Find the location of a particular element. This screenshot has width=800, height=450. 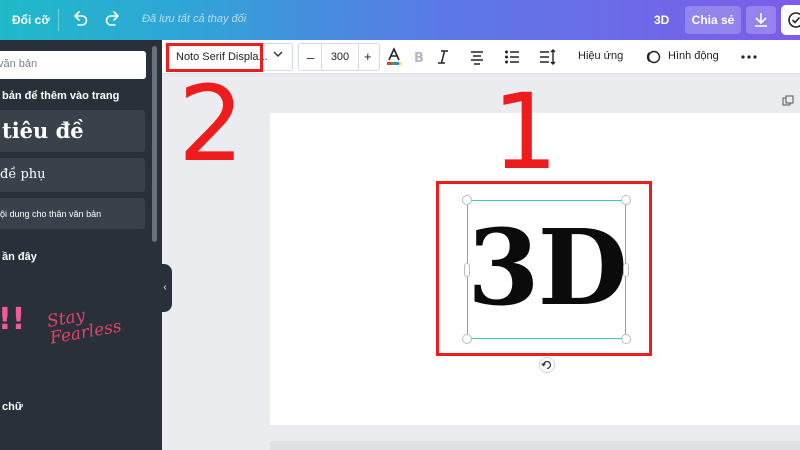

animate-icon is located at coordinates (653, 57).